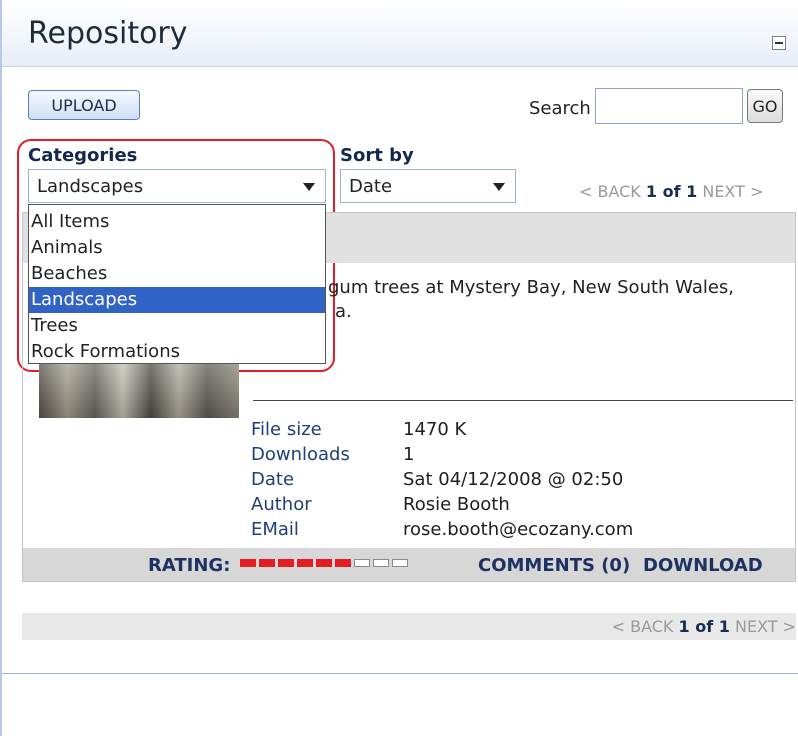 The height and width of the screenshot is (736, 798). Describe the element at coordinates (513, 479) in the screenshot. I see `date-value: Sat 04/12/2008 @ 02:50` at that location.